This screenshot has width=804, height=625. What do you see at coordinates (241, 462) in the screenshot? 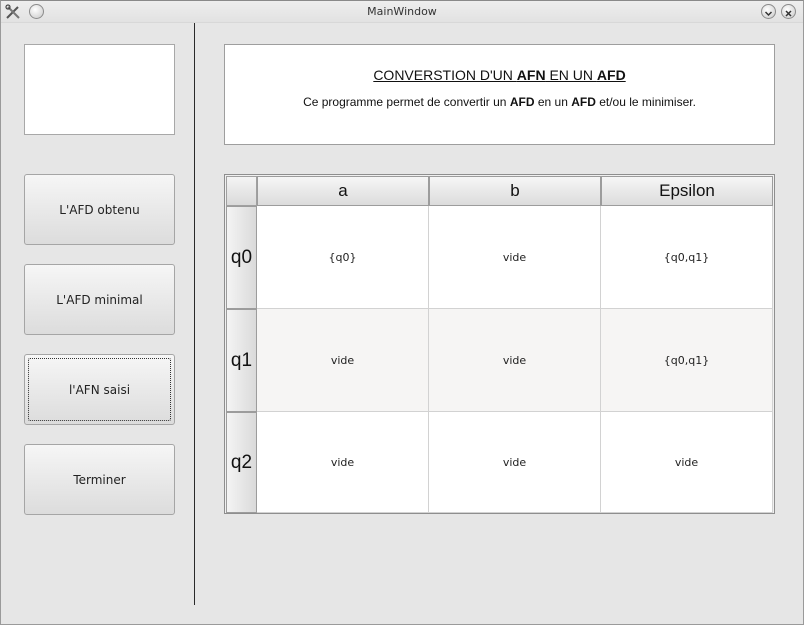
I see `row-header-q2: q2` at bounding box center [241, 462].